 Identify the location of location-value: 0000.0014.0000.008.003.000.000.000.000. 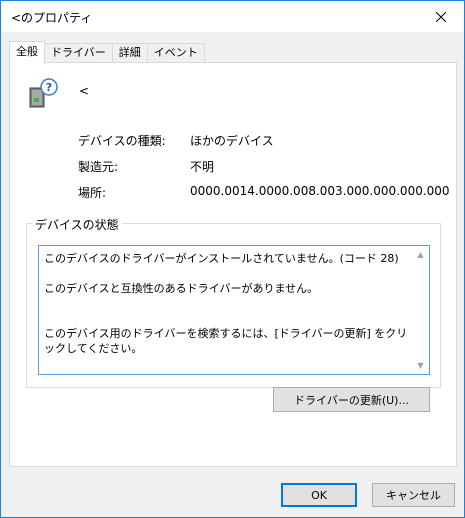
(320, 191).